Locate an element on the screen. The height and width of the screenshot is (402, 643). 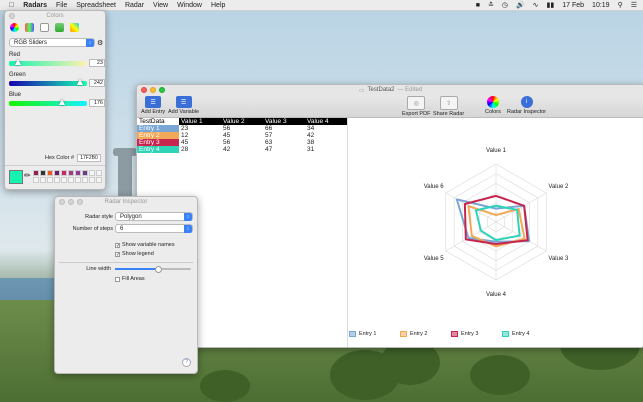
menu-view: View is located at coordinates (160, 5).